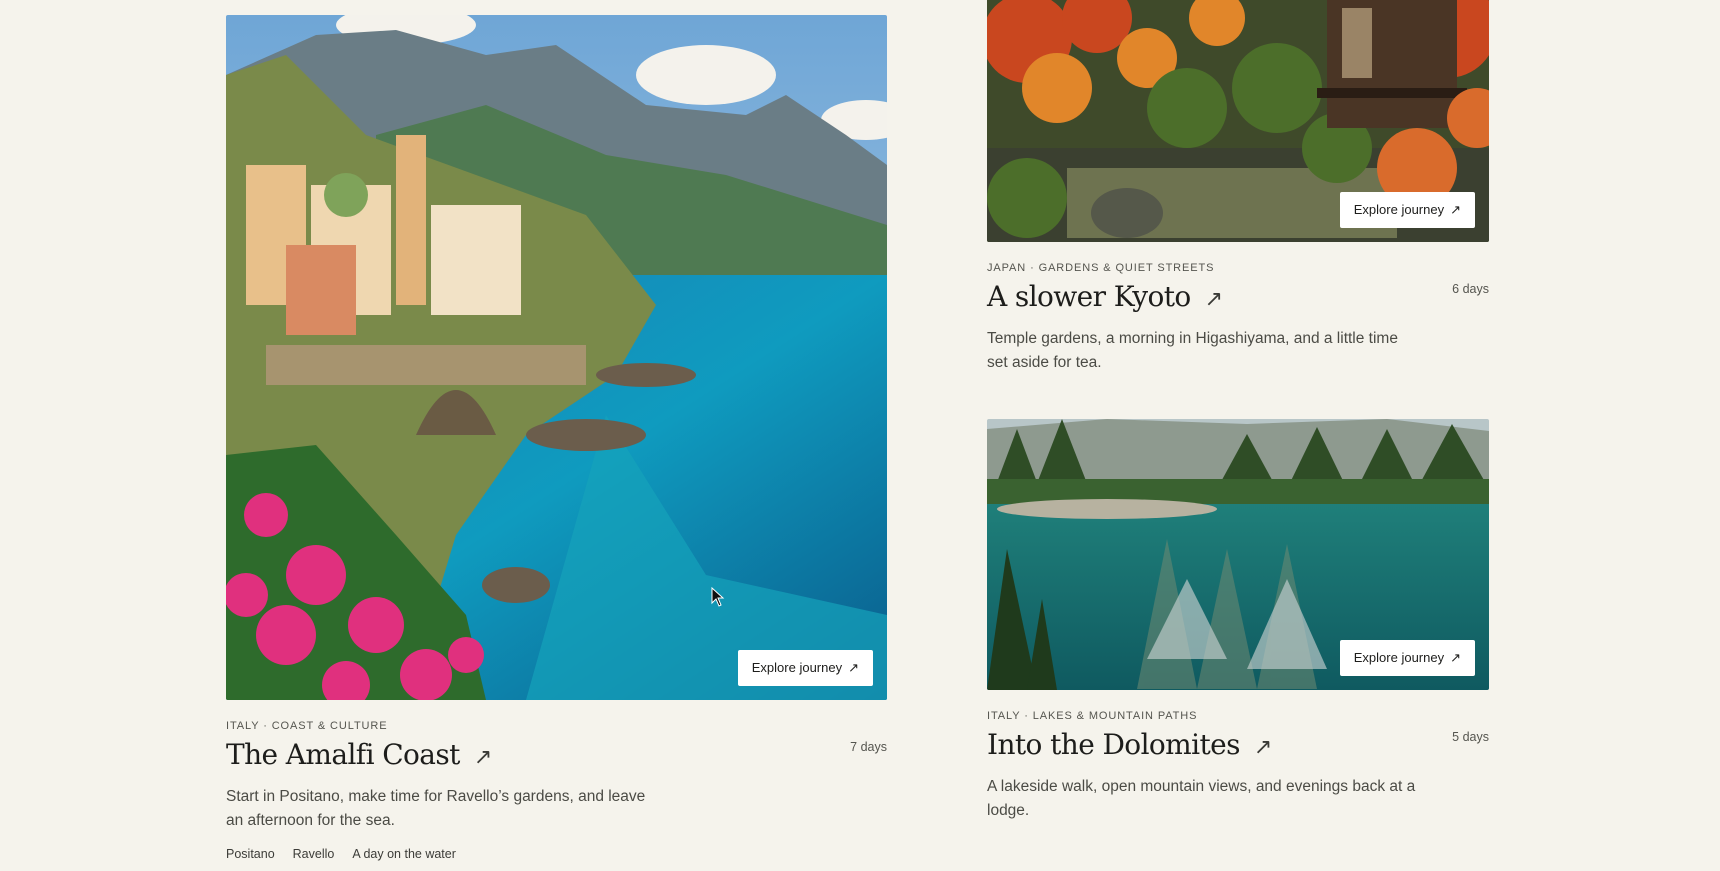  What do you see at coordinates (1238, 121) in the screenshot?
I see `kyoto-garden-photo: Explore journey ↗` at bounding box center [1238, 121].